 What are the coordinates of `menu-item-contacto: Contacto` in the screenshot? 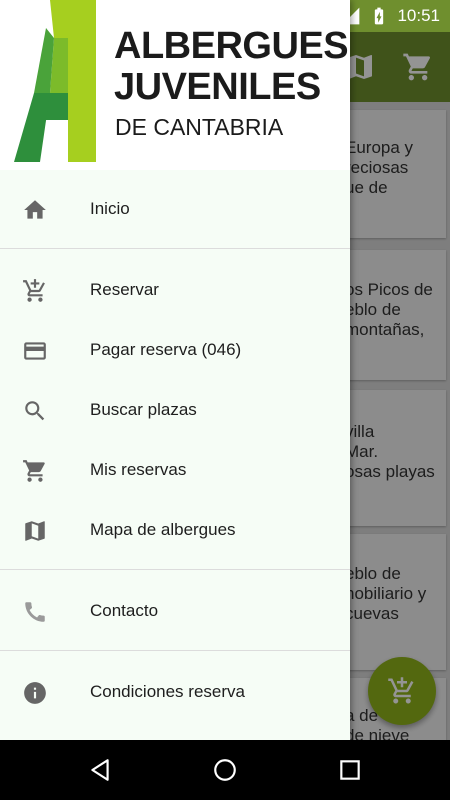 It's located at (175, 611).